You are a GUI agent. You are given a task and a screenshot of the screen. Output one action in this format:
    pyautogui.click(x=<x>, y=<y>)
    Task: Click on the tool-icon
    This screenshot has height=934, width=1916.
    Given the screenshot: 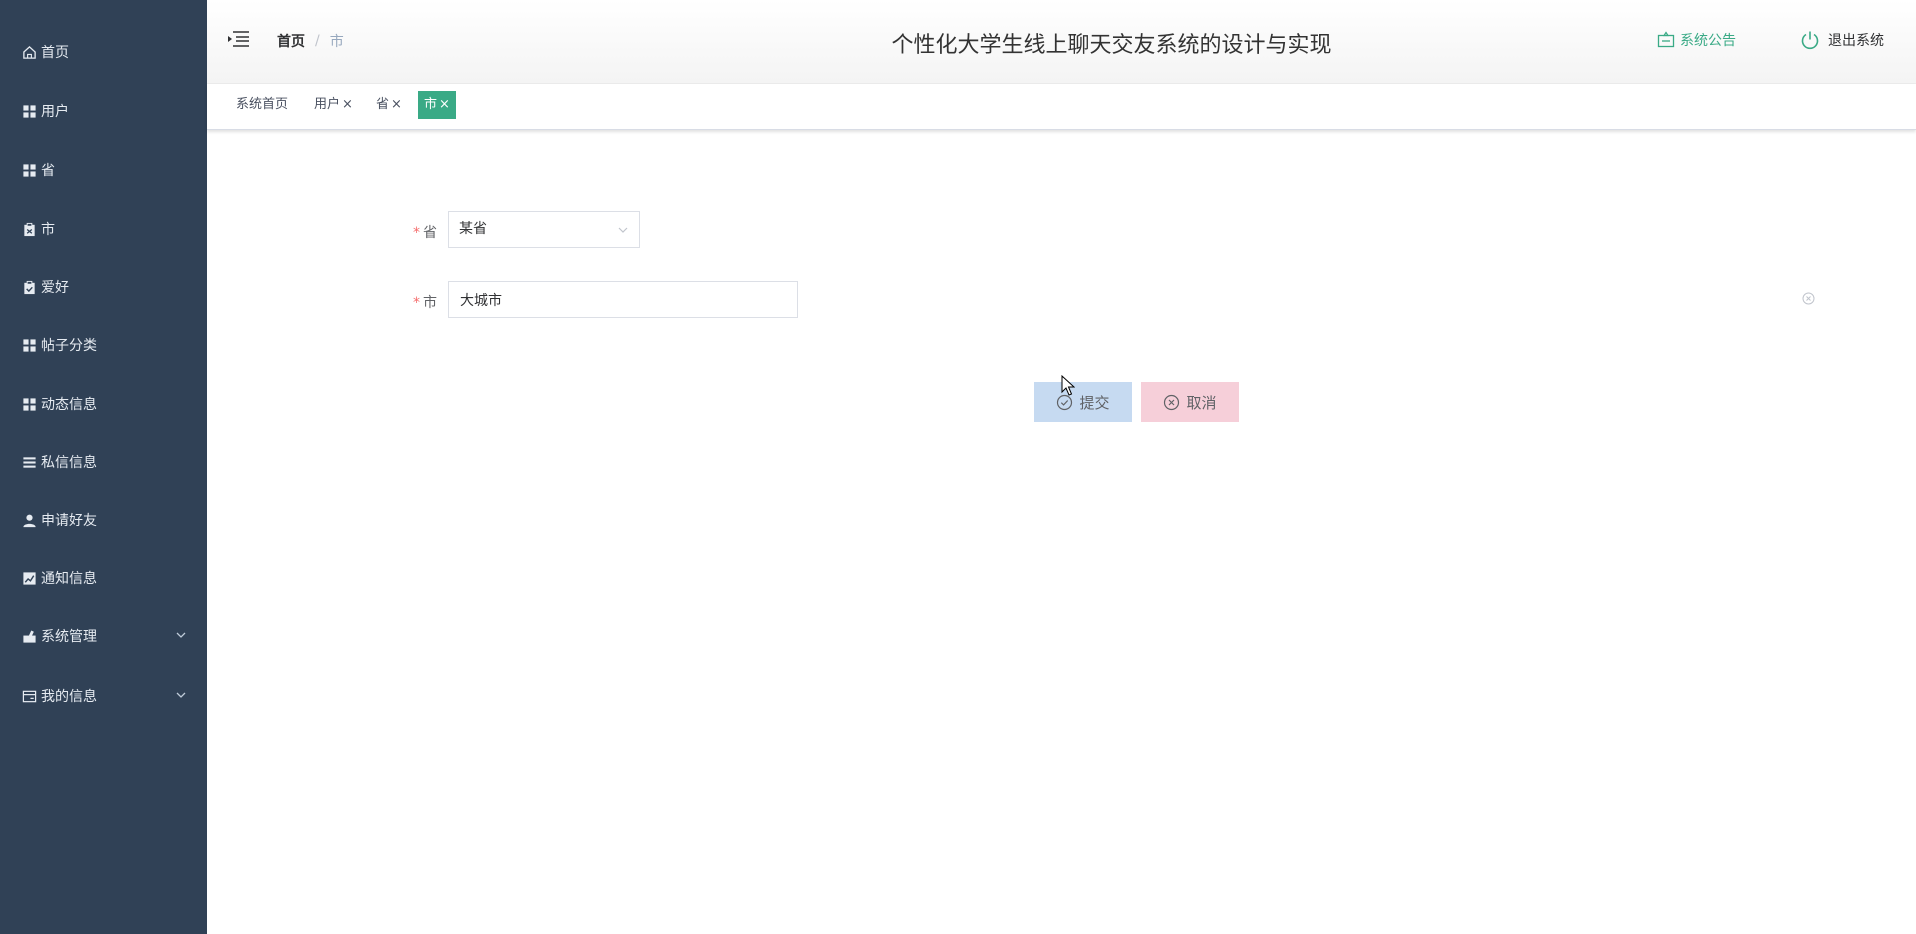 What is the action you would take?
    pyautogui.click(x=29, y=636)
    